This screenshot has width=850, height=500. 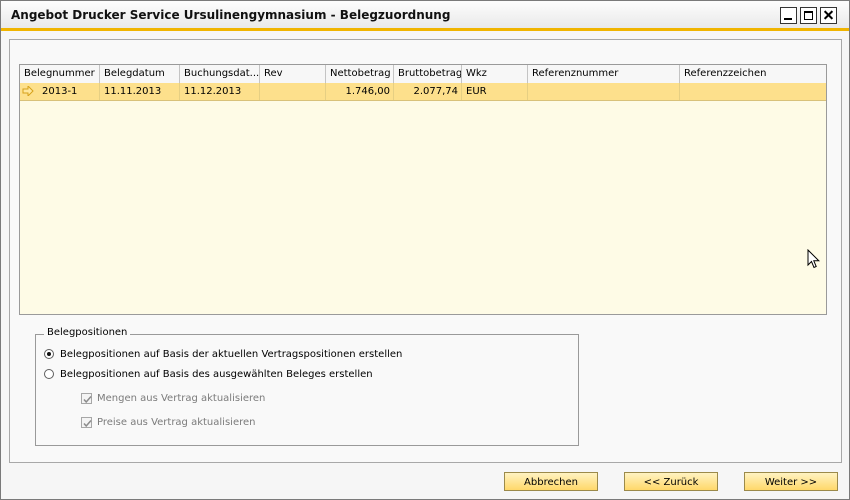 What do you see at coordinates (495, 74) in the screenshot?
I see `column-header-wkz: Wkz` at bounding box center [495, 74].